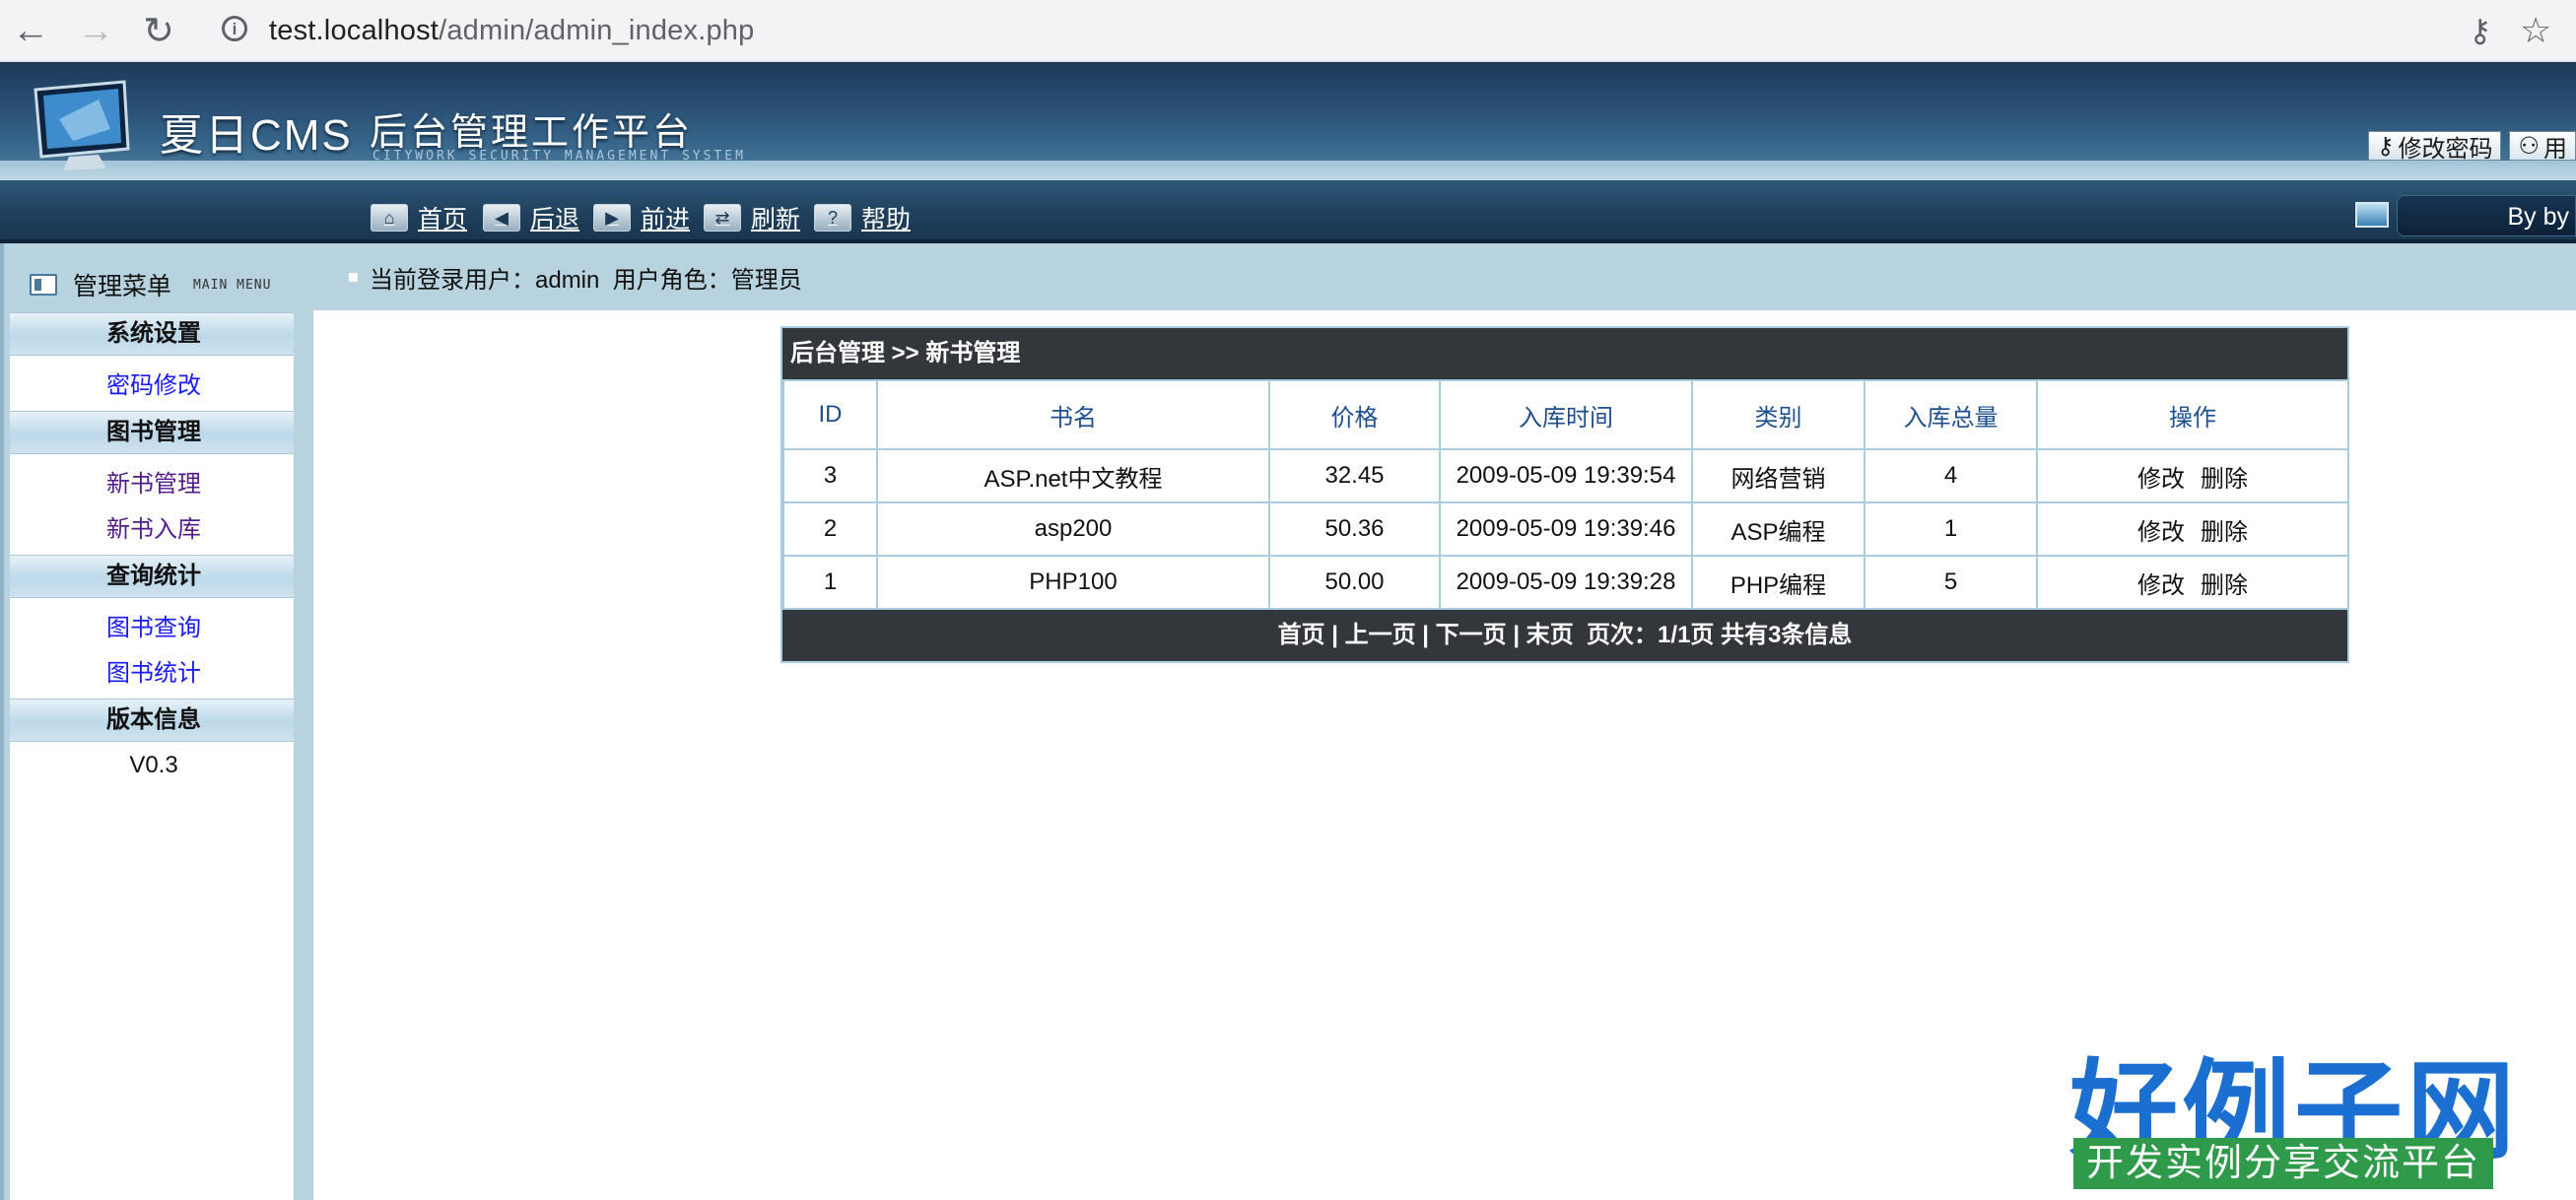  What do you see at coordinates (1778, 582) in the screenshot?
I see `cell-category: PHP编程` at bounding box center [1778, 582].